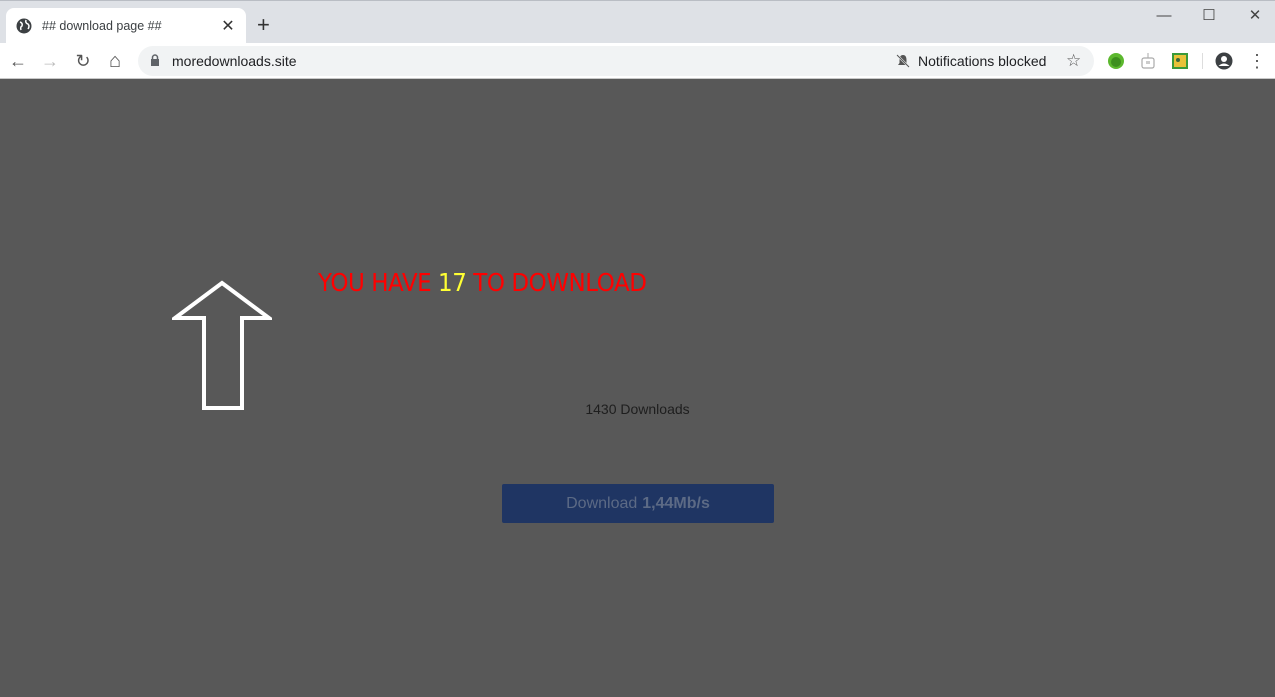  What do you see at coordinates (115, 61) in the screenshot?
I see `home-button: ⌂` at bounding box center [115, 61].